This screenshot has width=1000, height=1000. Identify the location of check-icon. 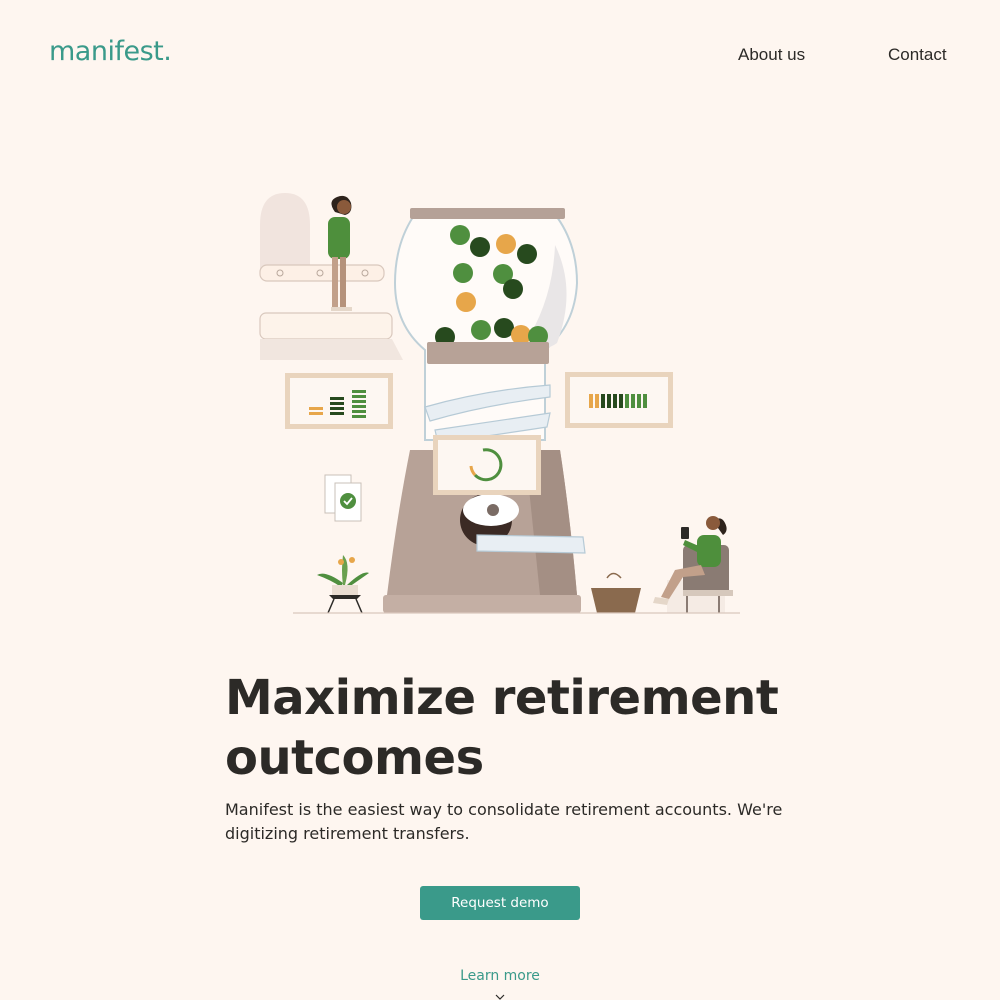
(348, 501).